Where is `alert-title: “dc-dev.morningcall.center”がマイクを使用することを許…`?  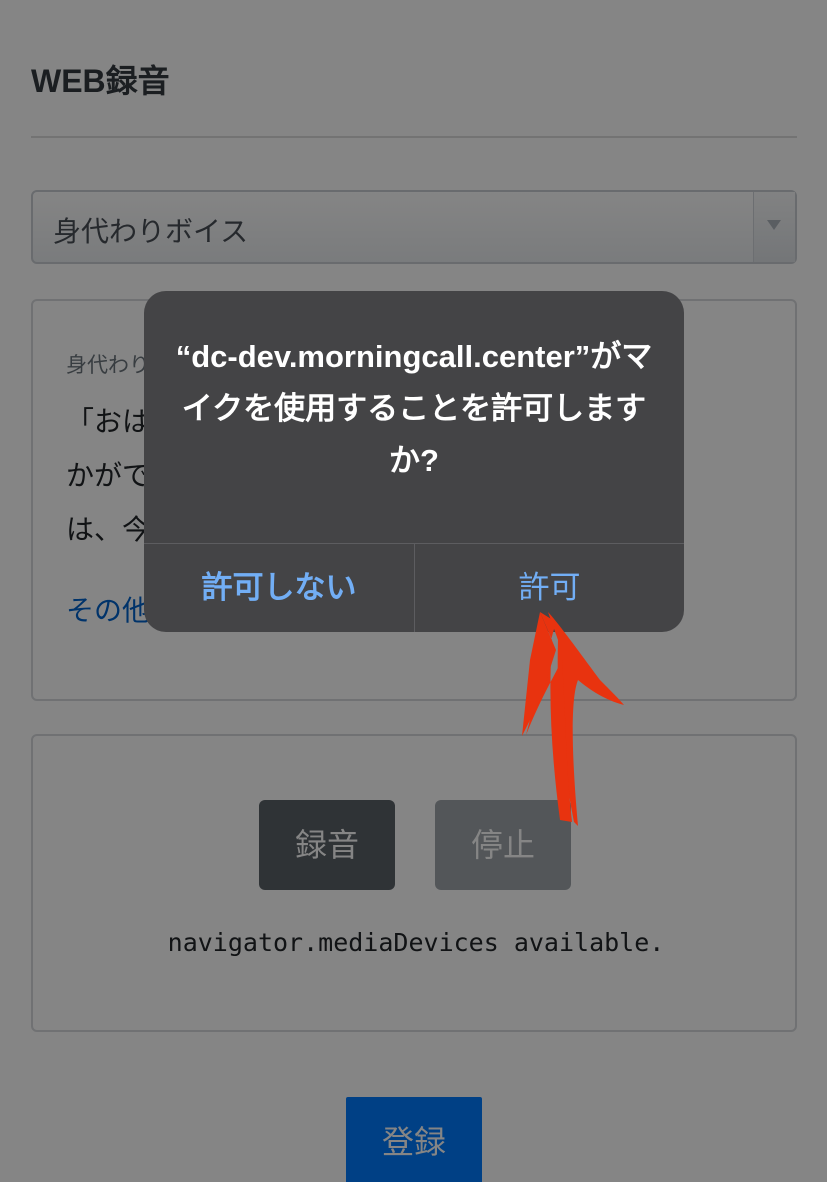 alert-title: “dc-dev.morningcall.center”がマイクを使用することを許… is located at coordinates (414, 408).